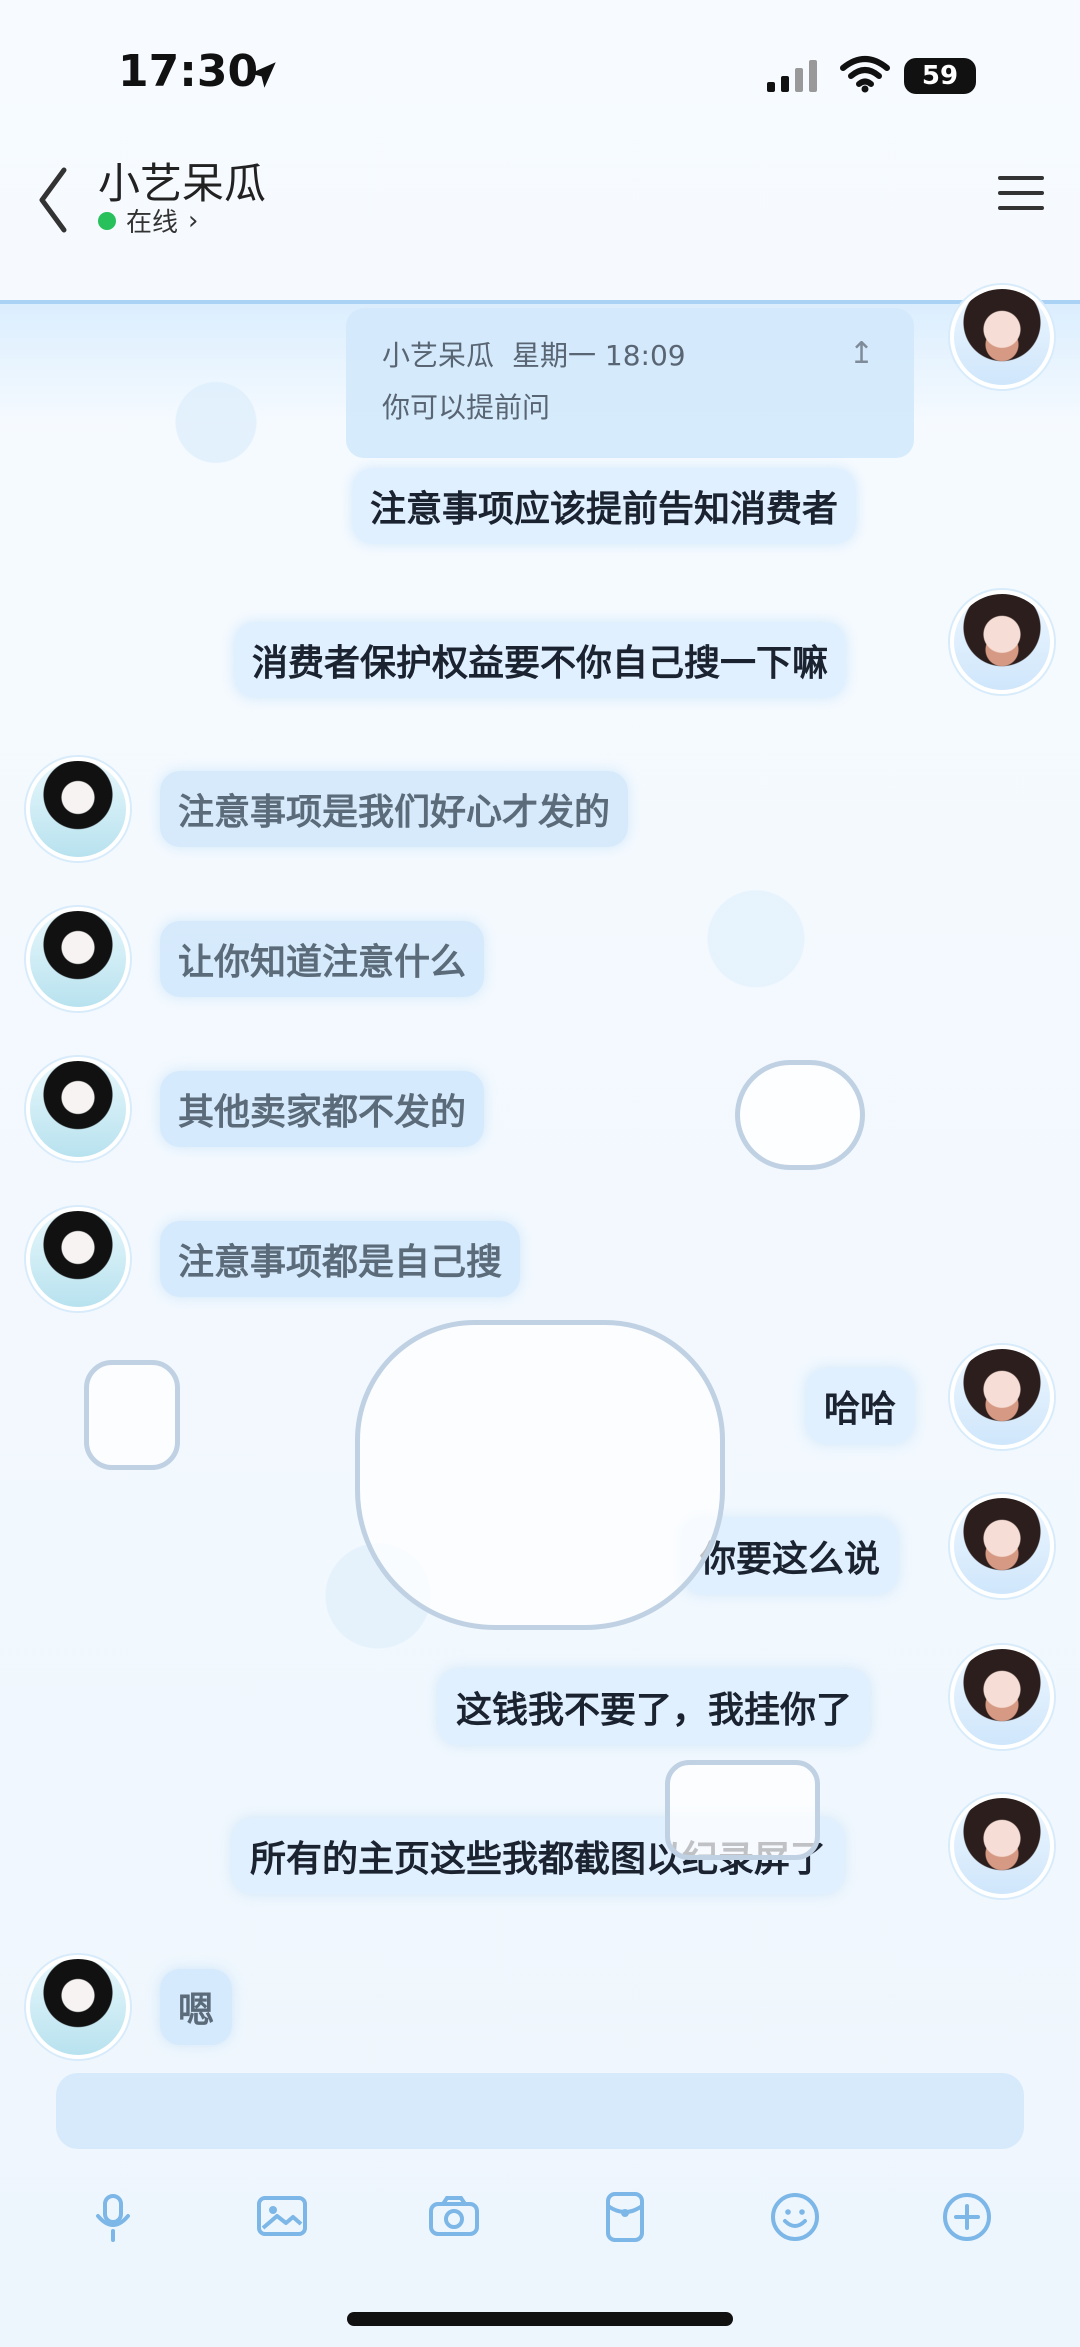 This screenshot has width=1080, height=2347. I want to click on collapse-arrow-icon: ↥, so click(861, 353).